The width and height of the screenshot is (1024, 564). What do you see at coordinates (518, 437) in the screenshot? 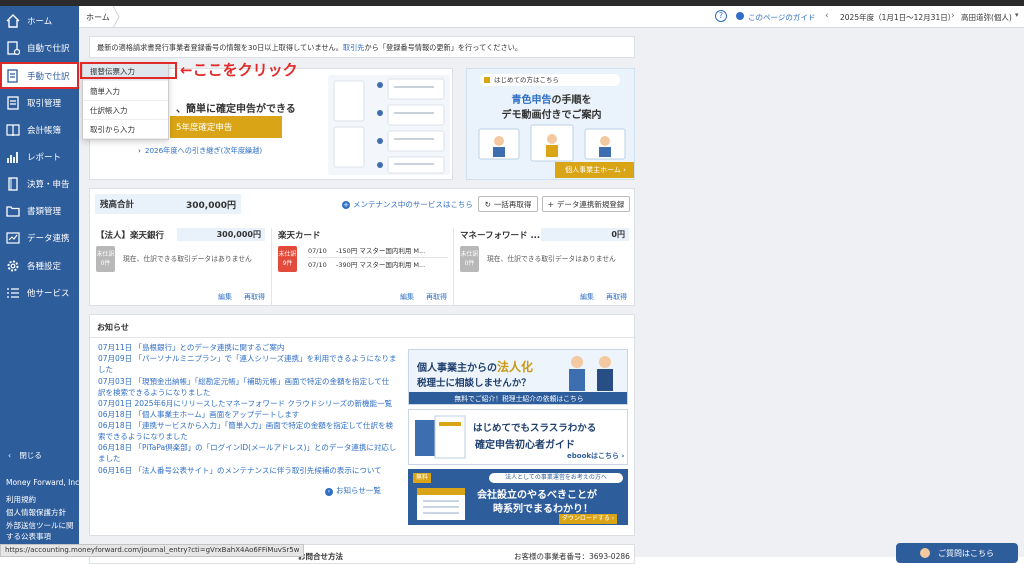
I see `beginner-guide-banner: はじめてでもスラスラわかる 確定申告初心者ガイド ebookはこちら ›` at bounding box center [518, 437].